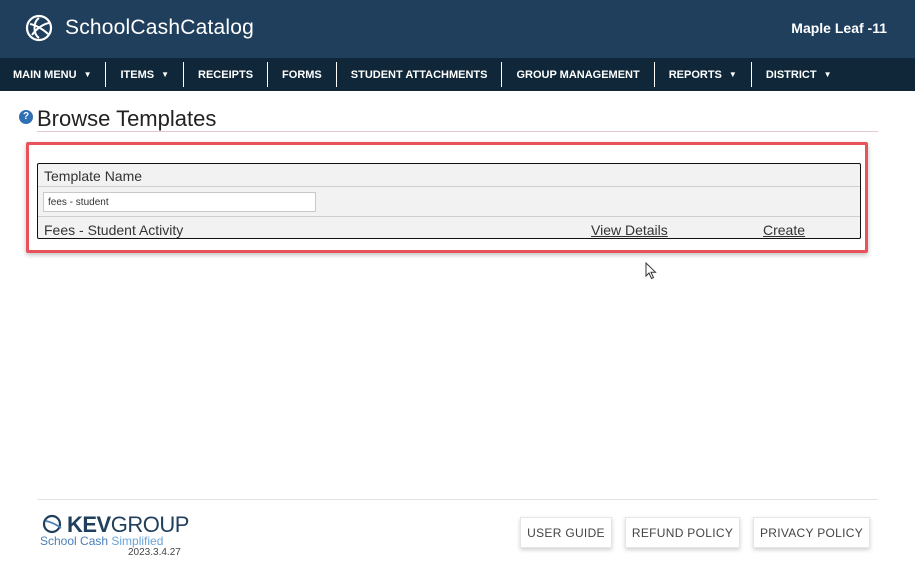 This screenshot has width=915, height=564. Describe the element at coordinates (302, 74) in the screenshot. I see `nav-forms: FORMS` at that location.